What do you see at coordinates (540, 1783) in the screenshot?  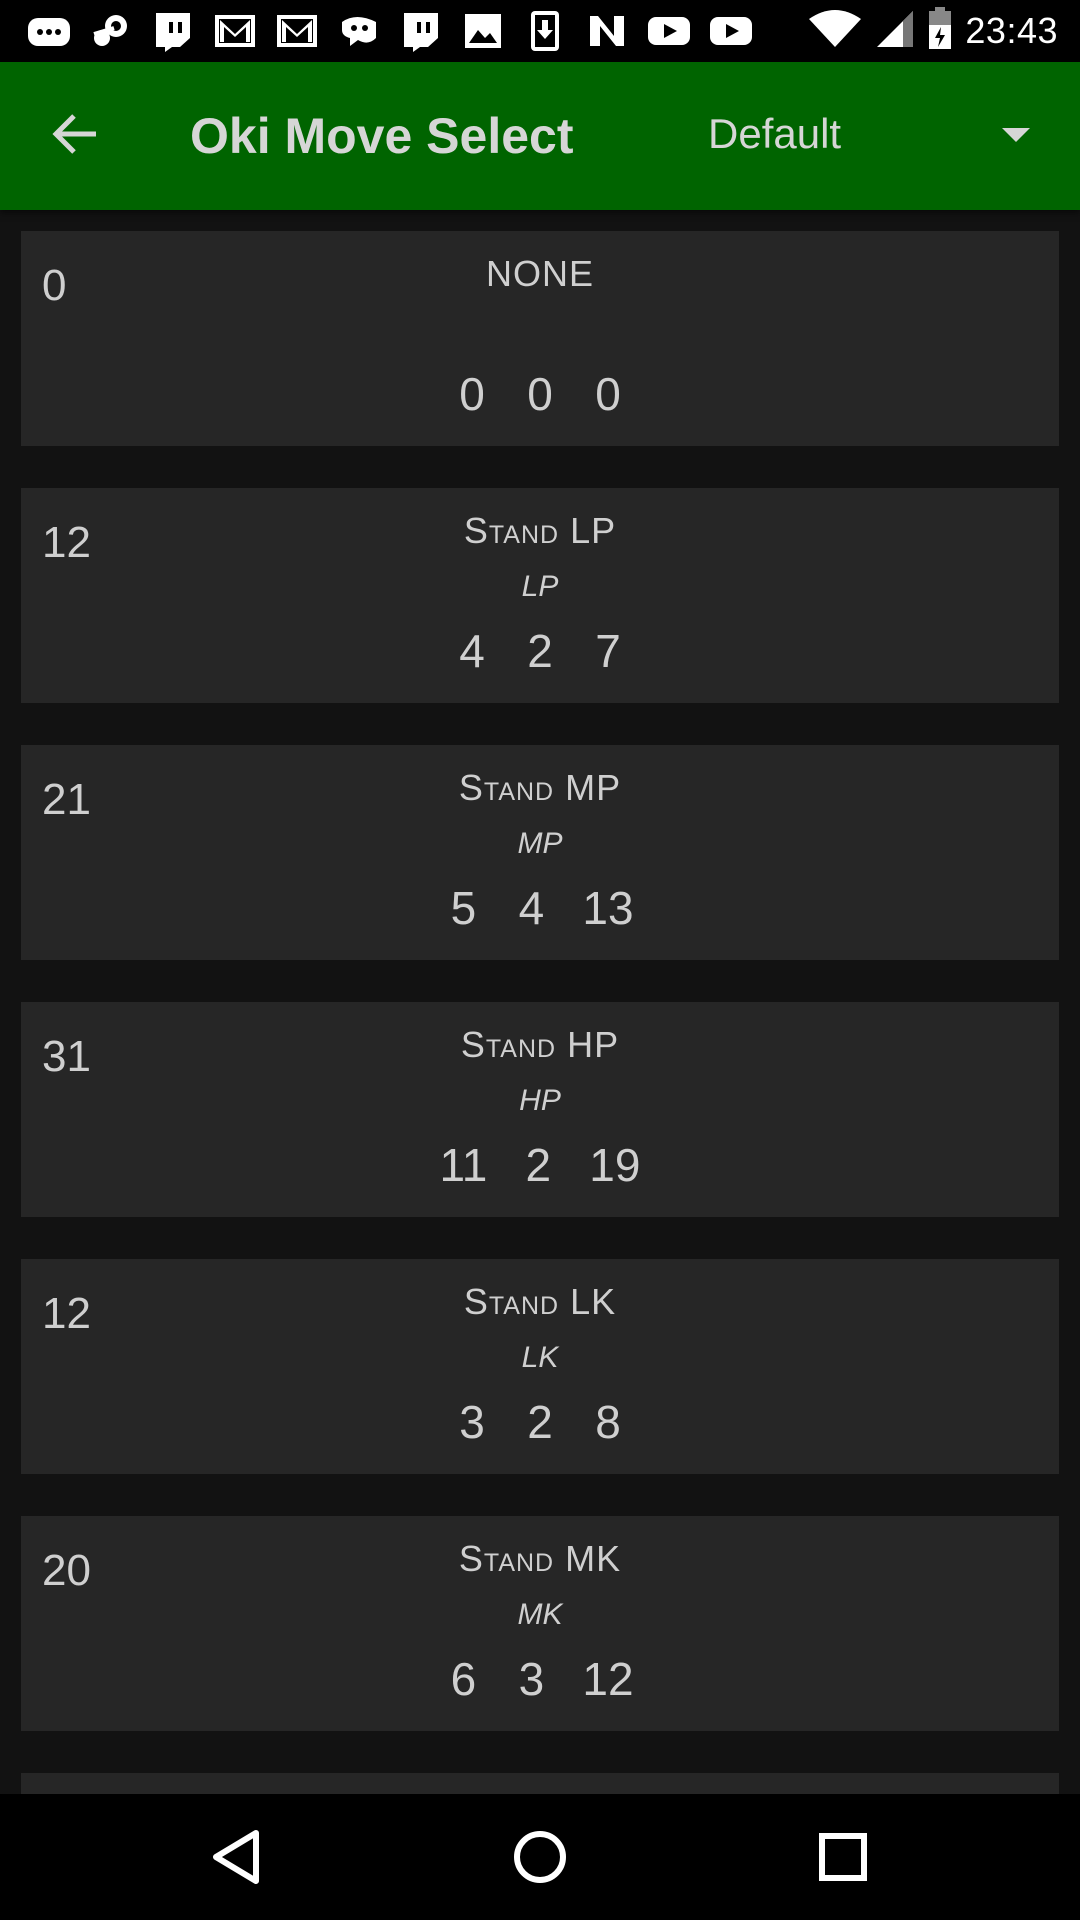 I see `move-card` at bounding box center [540, 1783].